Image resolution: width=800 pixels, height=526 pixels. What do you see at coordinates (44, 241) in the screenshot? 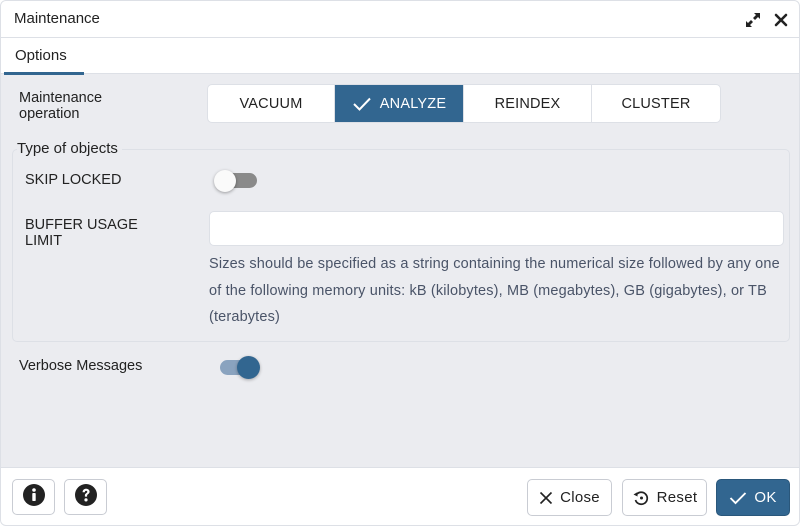
I see `buffer-usage-limit-label-line2: LIMIT` at bounding box center [44, 241].